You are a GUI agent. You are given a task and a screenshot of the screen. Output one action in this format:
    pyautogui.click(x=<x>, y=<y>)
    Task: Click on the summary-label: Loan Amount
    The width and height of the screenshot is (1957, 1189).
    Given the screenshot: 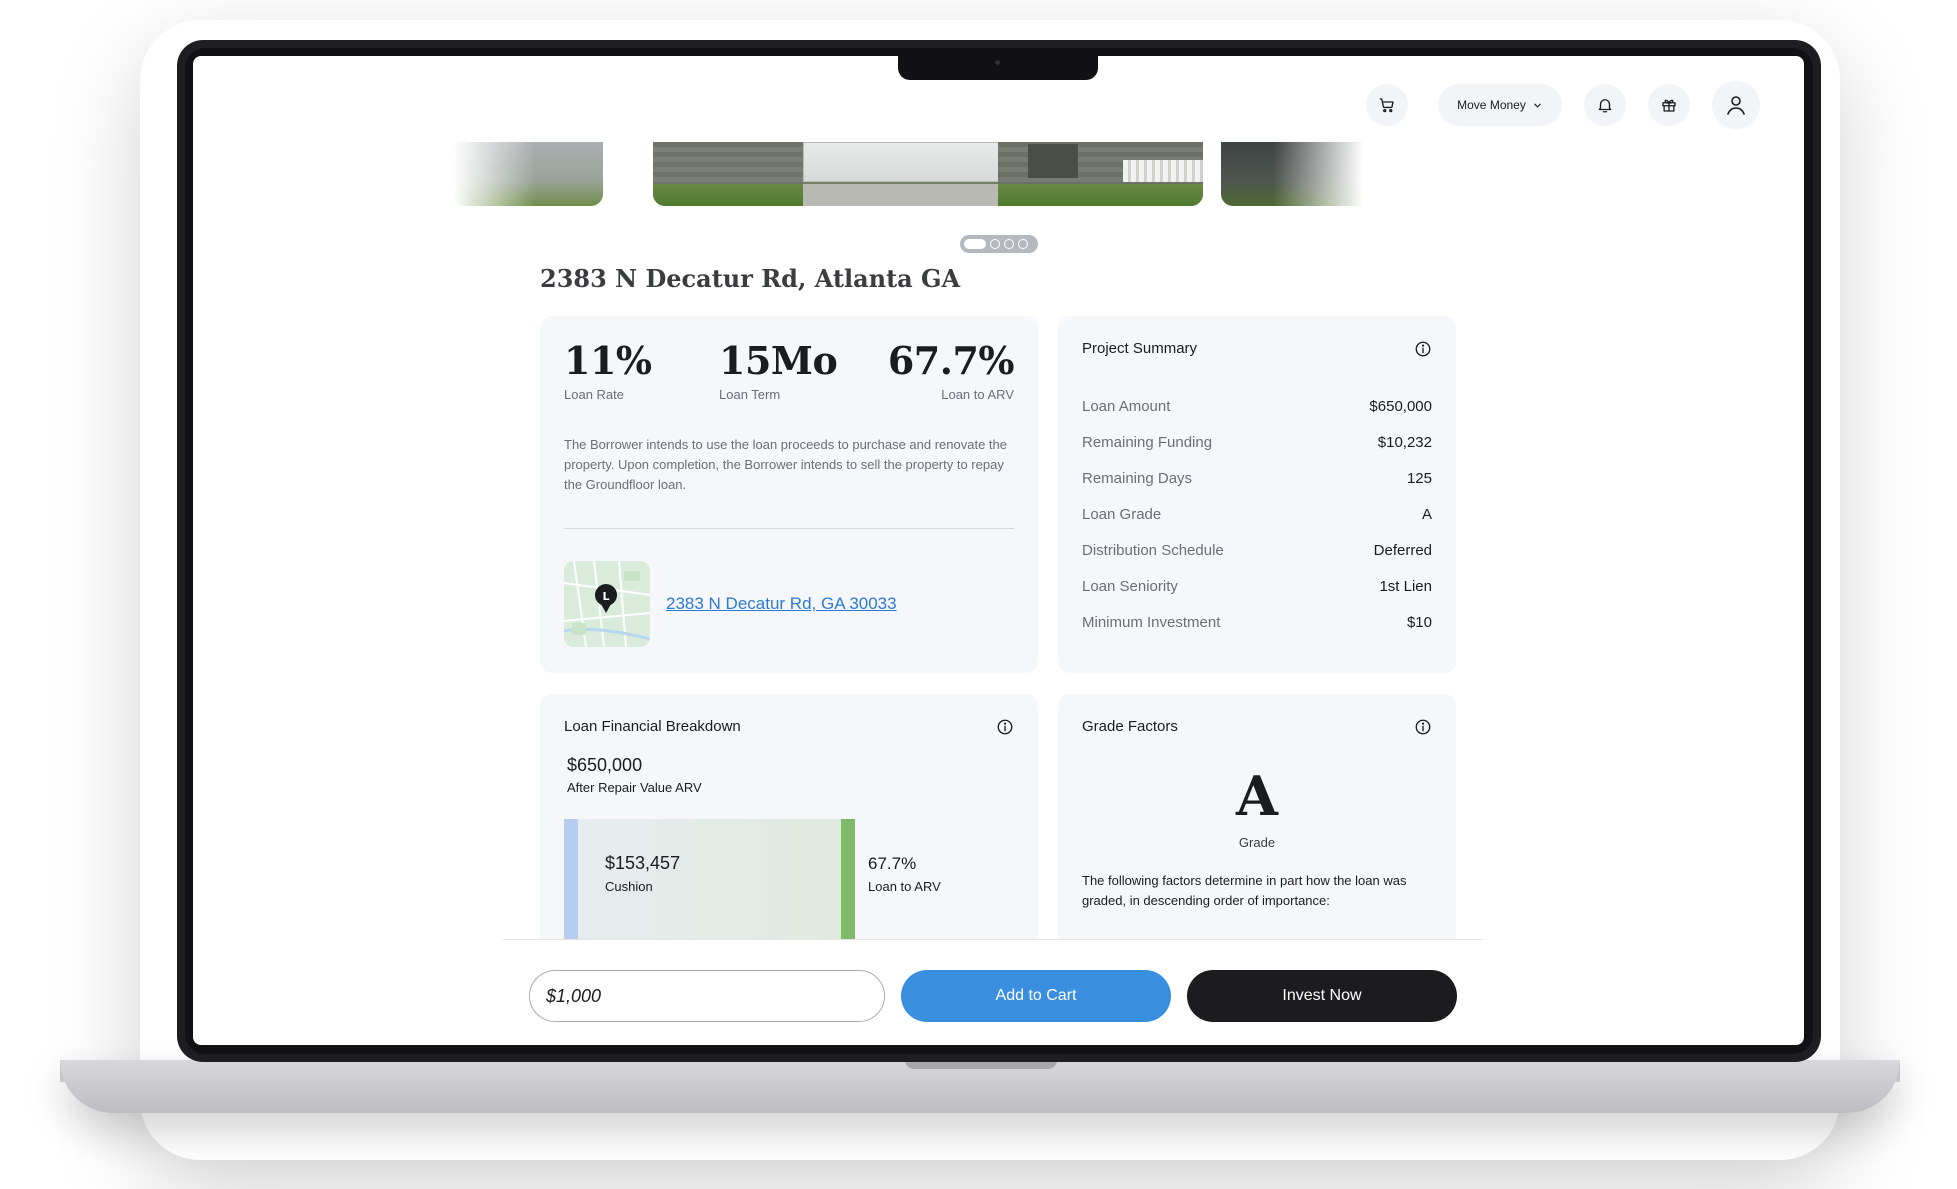 What is the action you would take?
    pyautogui.click(x=1126, y=406)
    